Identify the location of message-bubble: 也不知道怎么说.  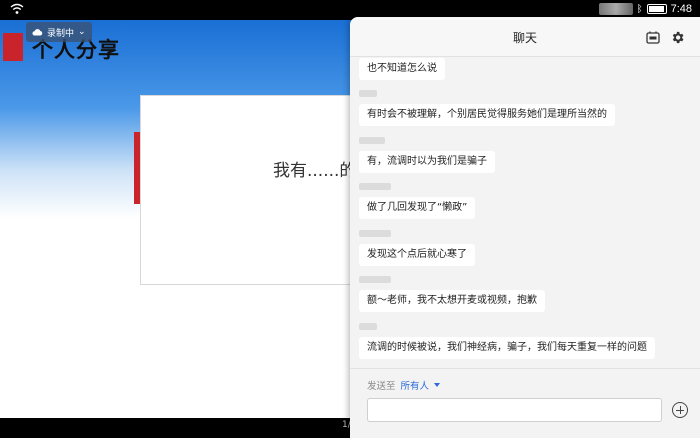
(402, 69).